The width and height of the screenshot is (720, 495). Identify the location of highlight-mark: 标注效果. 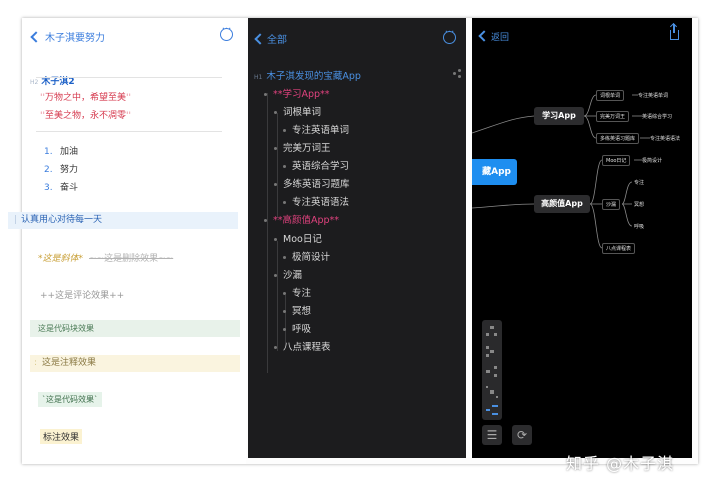
(61, 436).